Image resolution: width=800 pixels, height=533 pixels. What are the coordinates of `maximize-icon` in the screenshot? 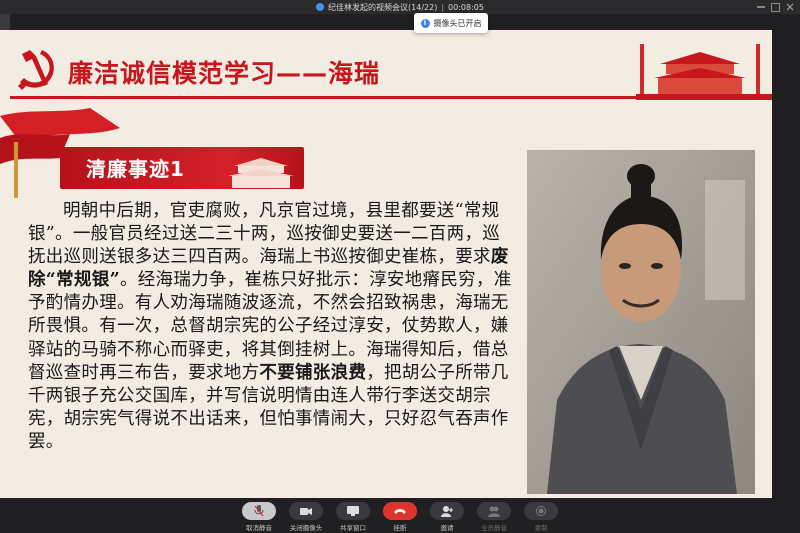 It's located at (775, 7).